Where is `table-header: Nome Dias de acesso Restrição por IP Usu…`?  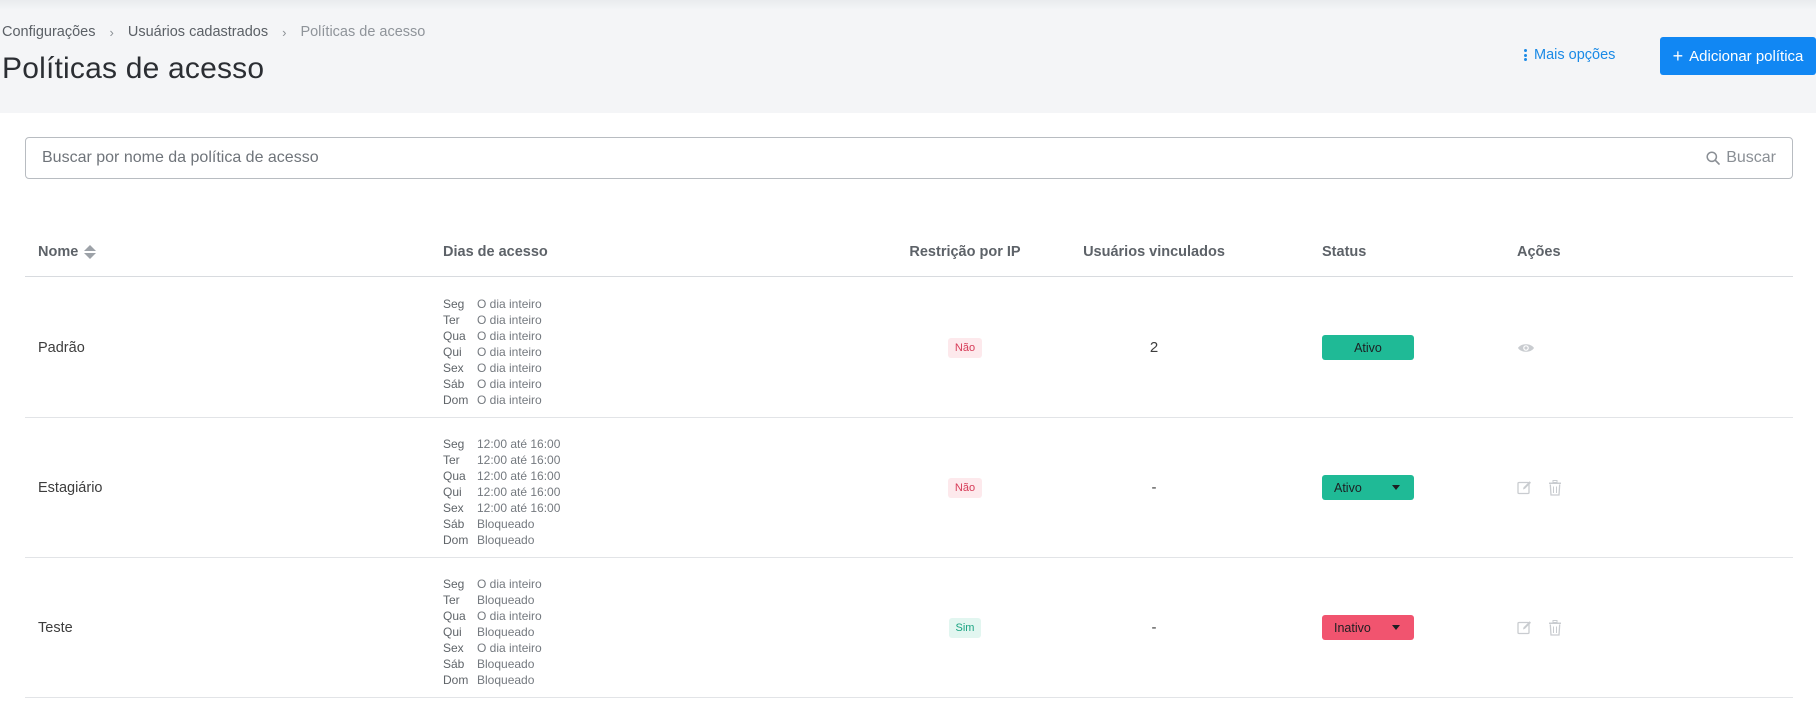 table-header: Nome Dias de acesso Restrição por IP Usu… is located at coordinates (909, 251).